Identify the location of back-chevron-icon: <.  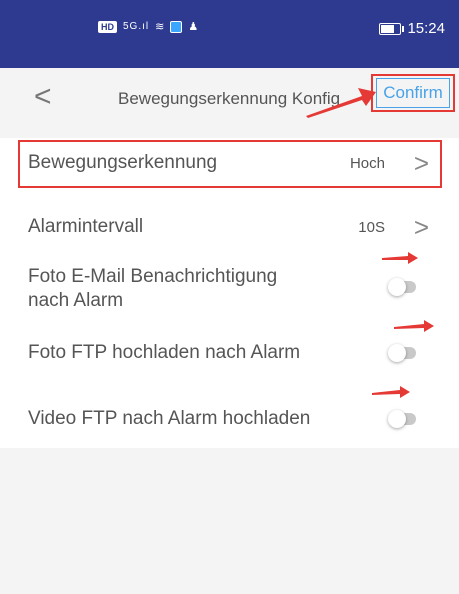
(43, 97).